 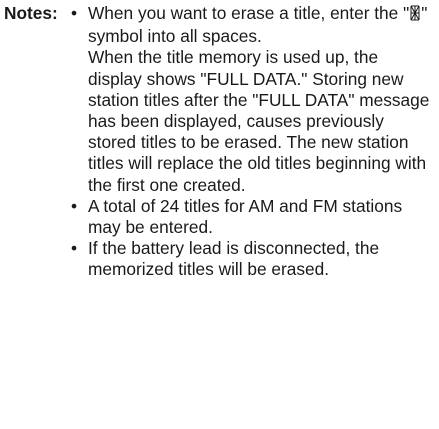 I want to click on notes-label: Notes:, so click(x=31, y=13).